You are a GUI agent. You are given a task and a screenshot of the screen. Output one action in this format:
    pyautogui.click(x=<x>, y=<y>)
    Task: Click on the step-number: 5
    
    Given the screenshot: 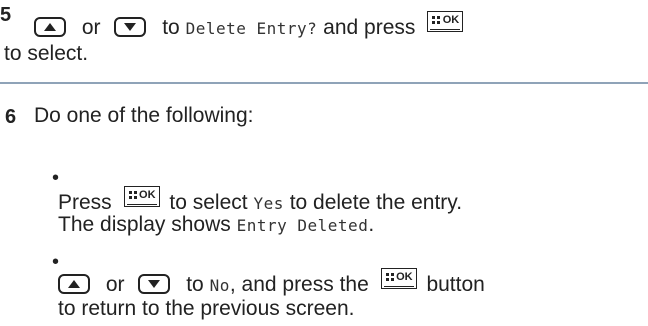 What is the action you would take?
    pyautogui.click(x=6, y=15)
    